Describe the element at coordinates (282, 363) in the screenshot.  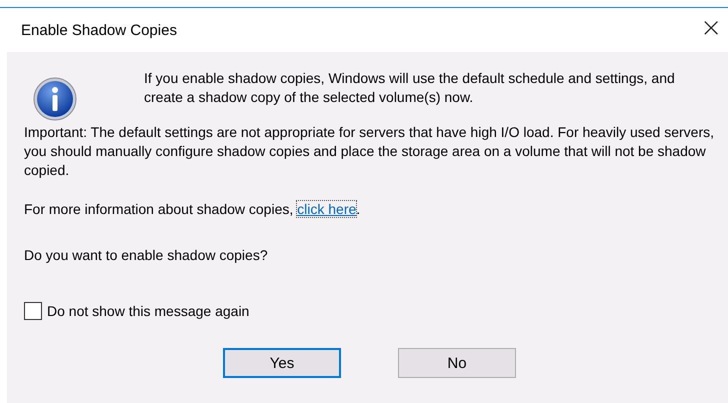
I see `yes-button: Yes` at that location.